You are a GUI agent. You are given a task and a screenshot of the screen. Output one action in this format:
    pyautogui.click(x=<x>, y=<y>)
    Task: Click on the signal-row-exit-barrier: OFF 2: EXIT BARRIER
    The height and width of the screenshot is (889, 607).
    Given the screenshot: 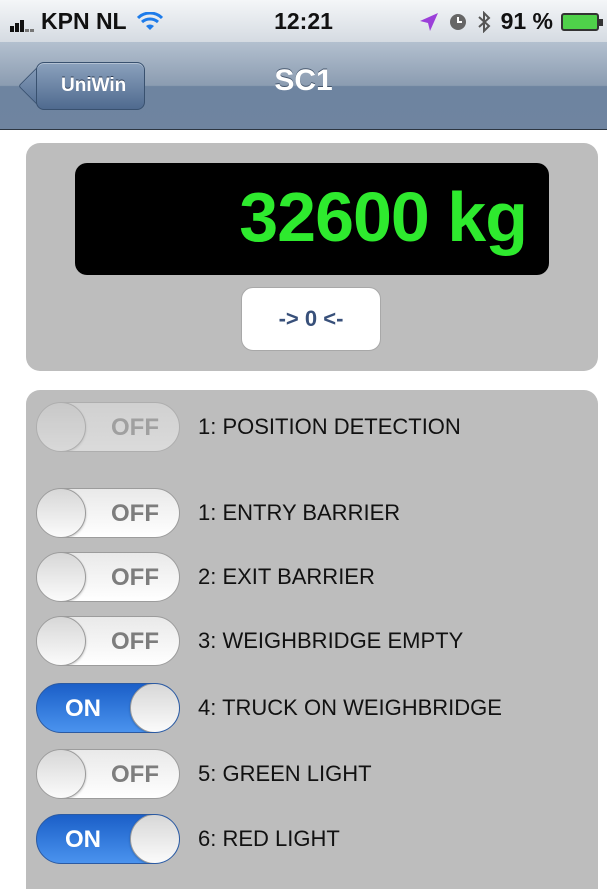 What is the action you would take?
    pyautogui.click(x=316, y=577)
    